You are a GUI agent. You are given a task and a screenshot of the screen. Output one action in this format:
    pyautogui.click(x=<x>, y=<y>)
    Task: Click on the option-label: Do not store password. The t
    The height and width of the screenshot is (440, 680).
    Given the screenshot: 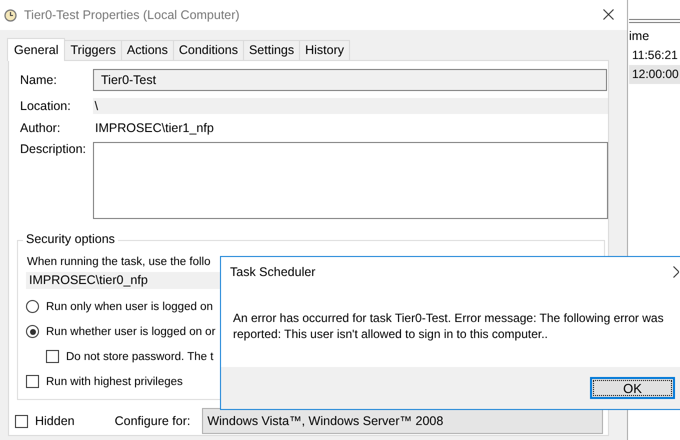 What is the action you would take?
    pyautogui.click(x=140, y=356)
    